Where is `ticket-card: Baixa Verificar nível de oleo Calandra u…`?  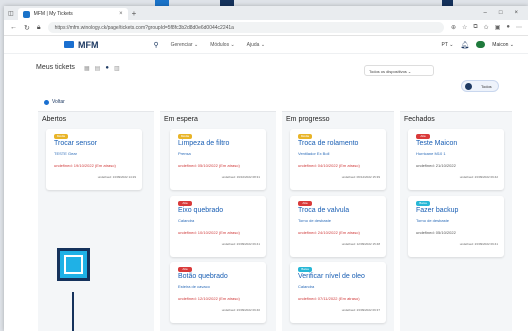
ticket-card: Baixa Verificar nível de oleo Calandra u… is located at coordinates (338, 292).